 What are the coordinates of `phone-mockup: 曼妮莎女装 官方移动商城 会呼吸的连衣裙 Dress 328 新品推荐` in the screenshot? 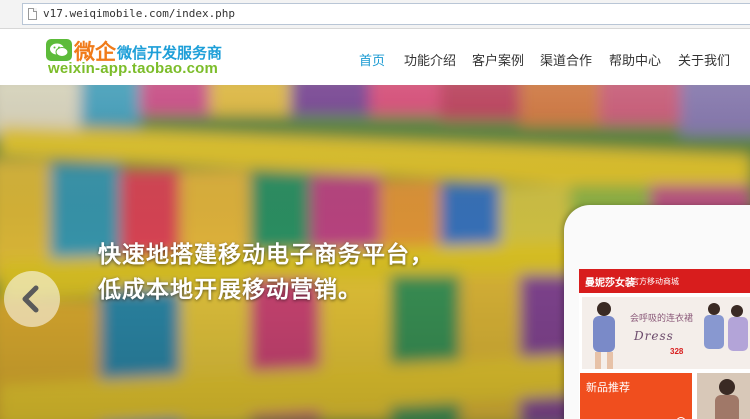 It's located at (657, 312).